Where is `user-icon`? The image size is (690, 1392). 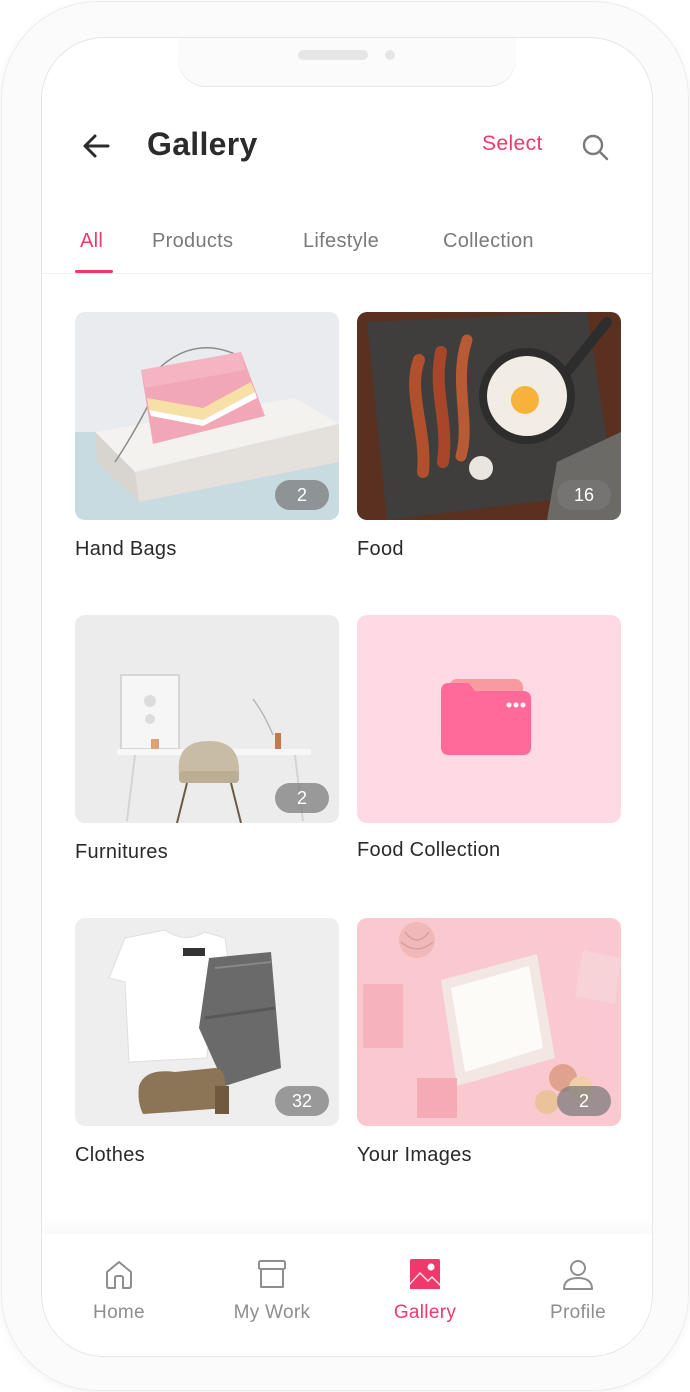
user-icon is located at coordinates (578, 1275).